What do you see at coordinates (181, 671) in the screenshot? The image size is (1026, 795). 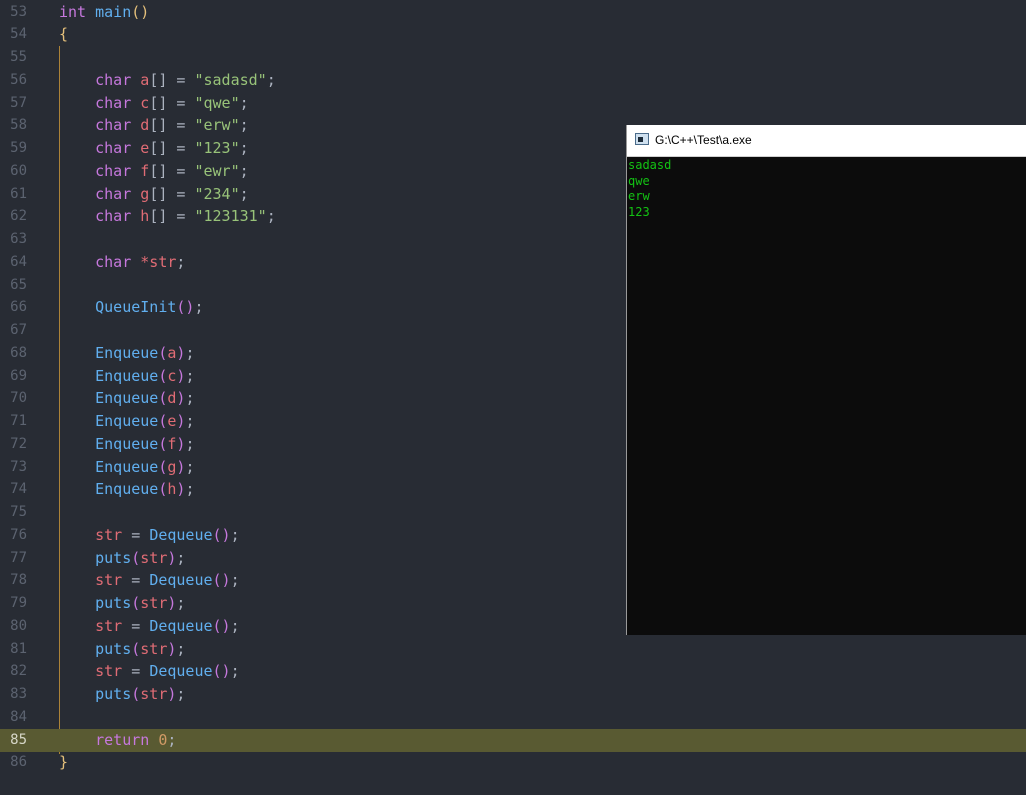 I see `code-token: Dequeue` at bounding box center [181, 671].